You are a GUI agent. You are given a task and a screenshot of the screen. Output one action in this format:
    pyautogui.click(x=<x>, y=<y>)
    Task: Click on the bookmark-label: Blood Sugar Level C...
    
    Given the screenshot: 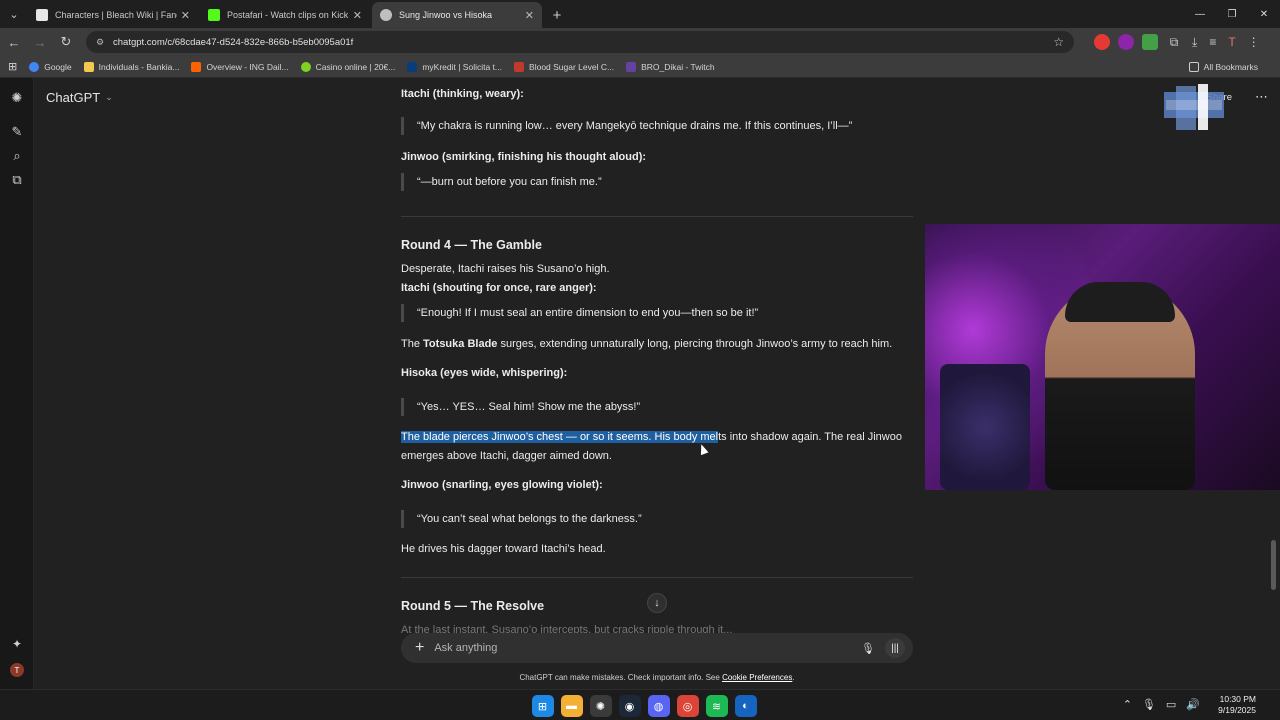 What is the action you would take?
    pyautogui.click(x=572, y=66)
    